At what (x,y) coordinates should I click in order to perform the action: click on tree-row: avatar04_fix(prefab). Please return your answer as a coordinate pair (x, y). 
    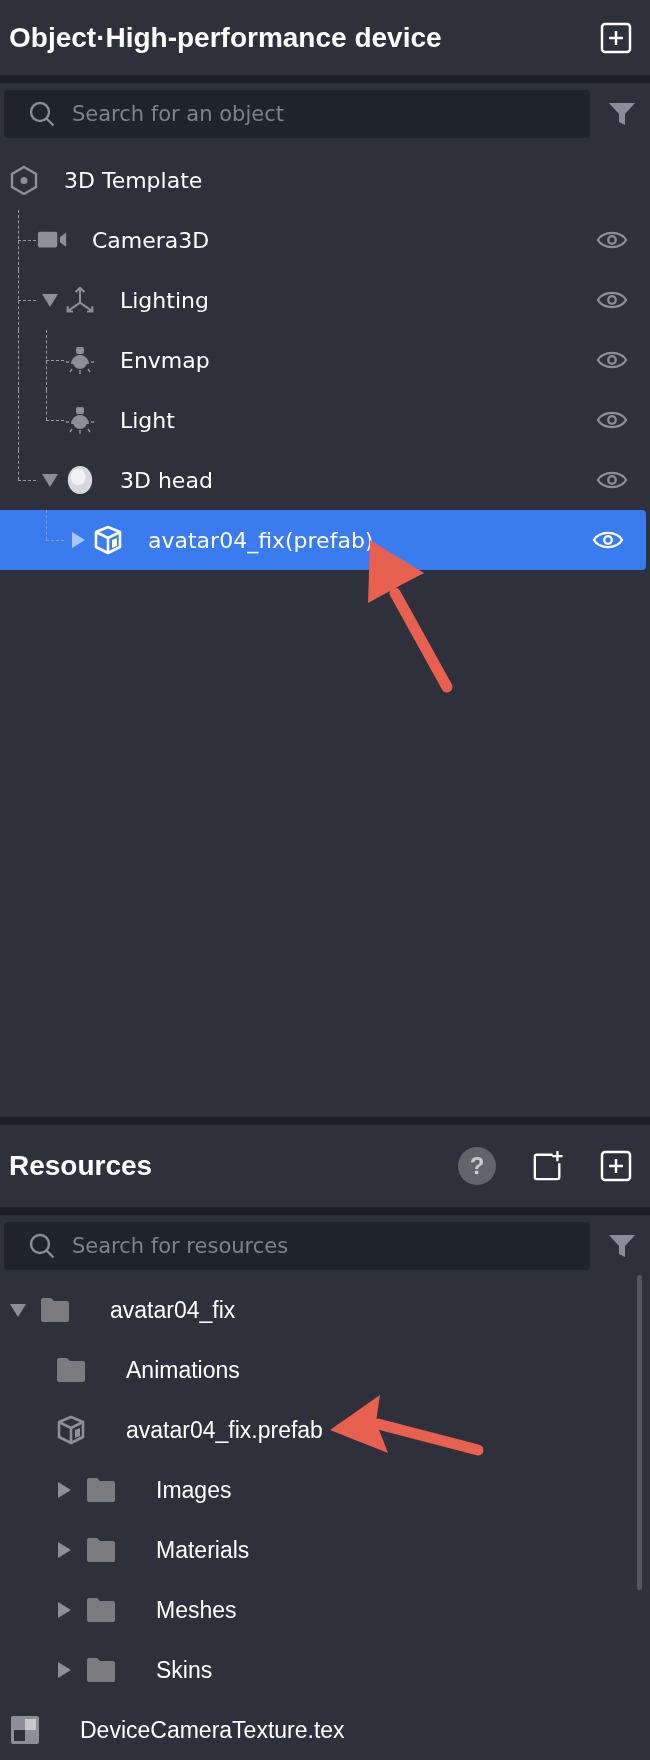
    Looking at the image, I should click on (323, 540).